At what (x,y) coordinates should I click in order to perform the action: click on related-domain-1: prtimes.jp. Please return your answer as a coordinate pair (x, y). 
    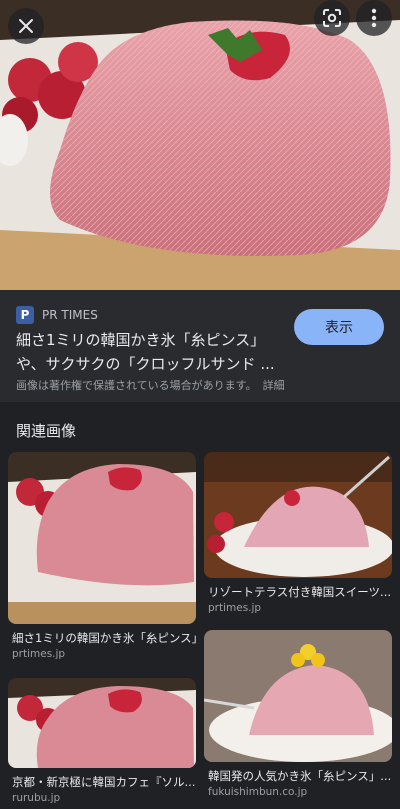
    Looking at the image, I should click on (39, 654).